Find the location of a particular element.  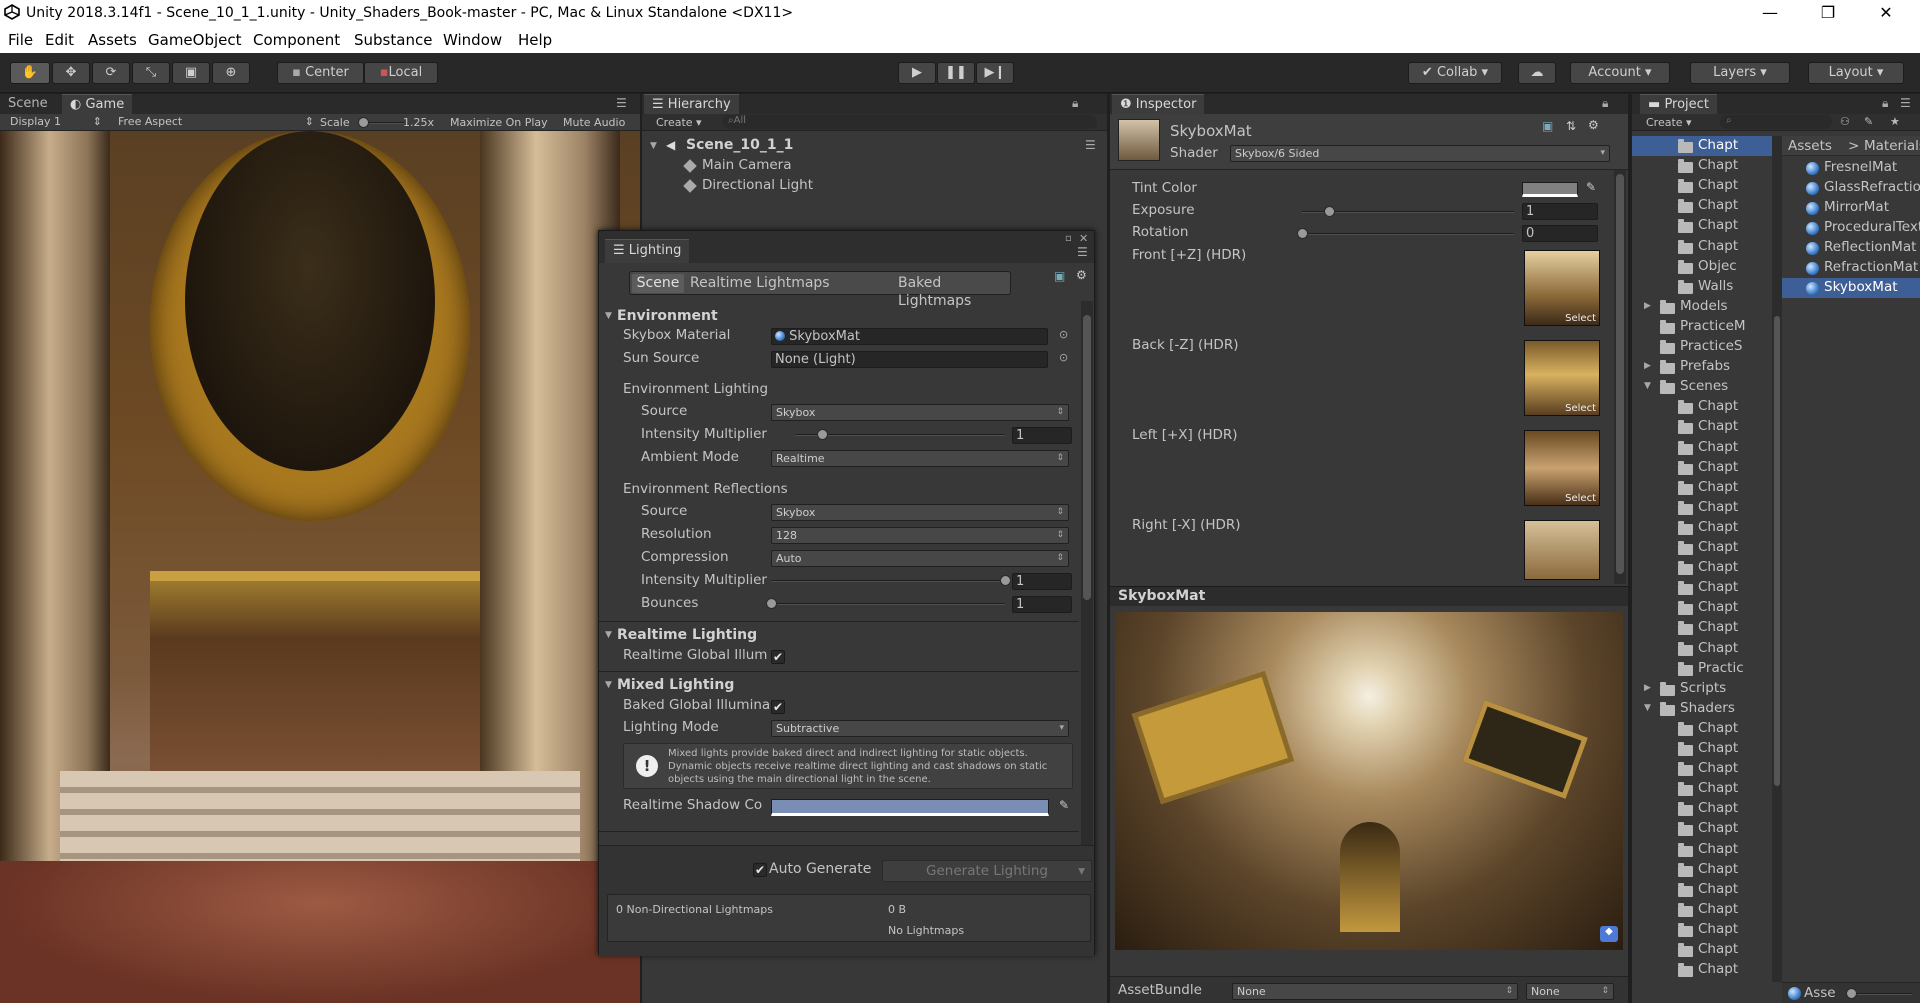

tab-lighting: ☰ Lighting is located at coordinates (647, 251).